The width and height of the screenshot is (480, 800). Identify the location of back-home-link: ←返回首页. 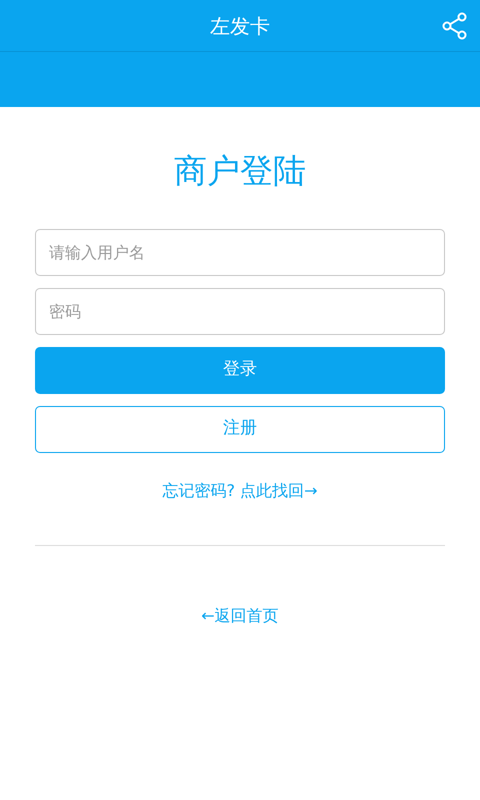
(240, 615).